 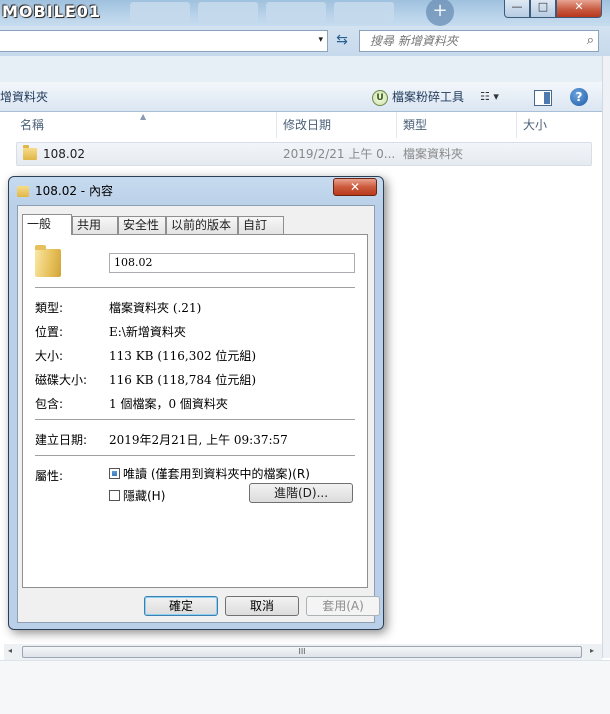 I want to click on search-input: 搜尋 新增資料夾 ⌕, so click(x=479, y=41).